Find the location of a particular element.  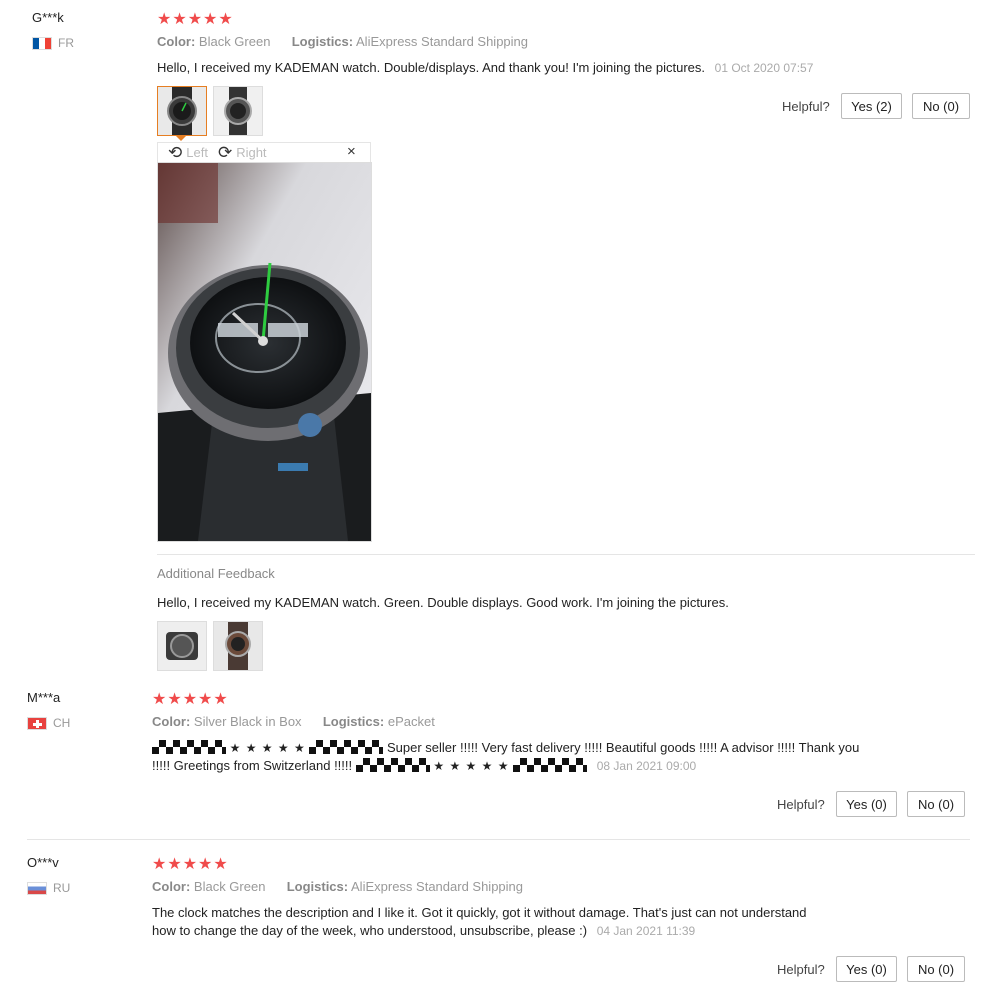

rotate-left-button: ⟲ Left is located at coordinates (188, 152).